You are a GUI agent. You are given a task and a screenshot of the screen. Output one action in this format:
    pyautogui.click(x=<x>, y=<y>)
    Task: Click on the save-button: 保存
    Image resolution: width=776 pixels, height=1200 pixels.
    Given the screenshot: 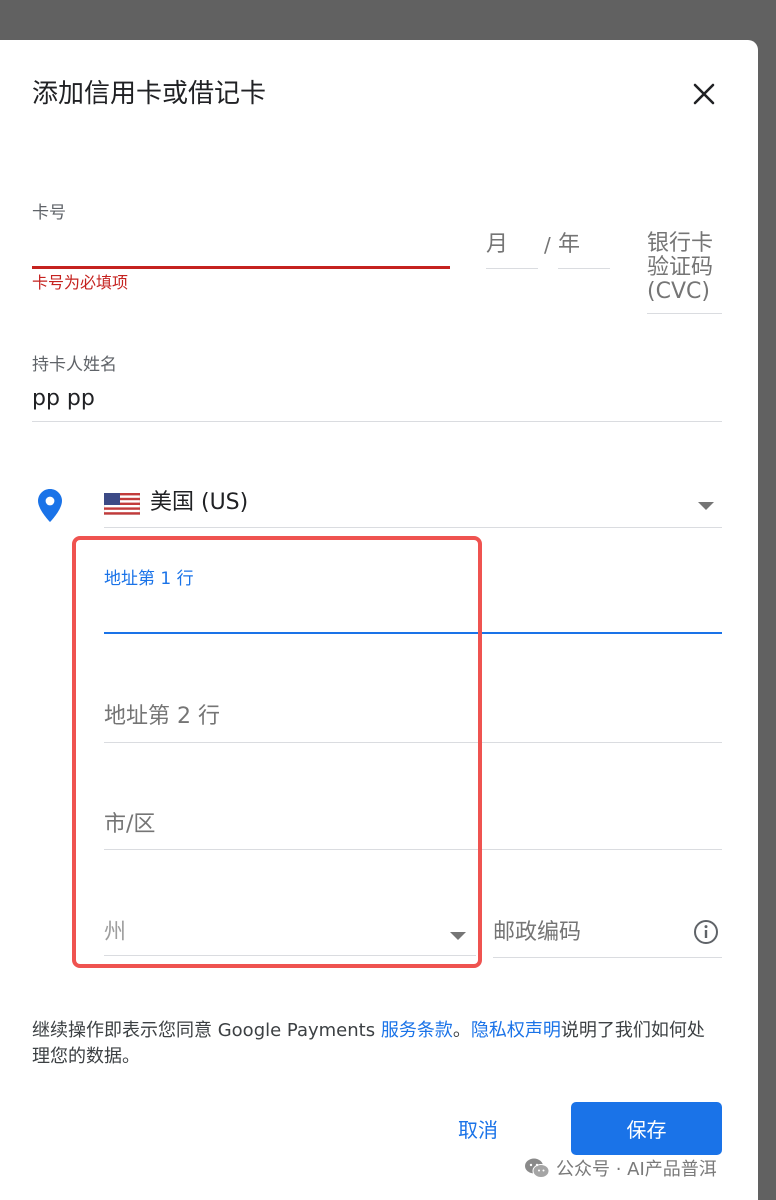 What is the action you would take?
    pyautogui.click(x=646, y=1128)
    